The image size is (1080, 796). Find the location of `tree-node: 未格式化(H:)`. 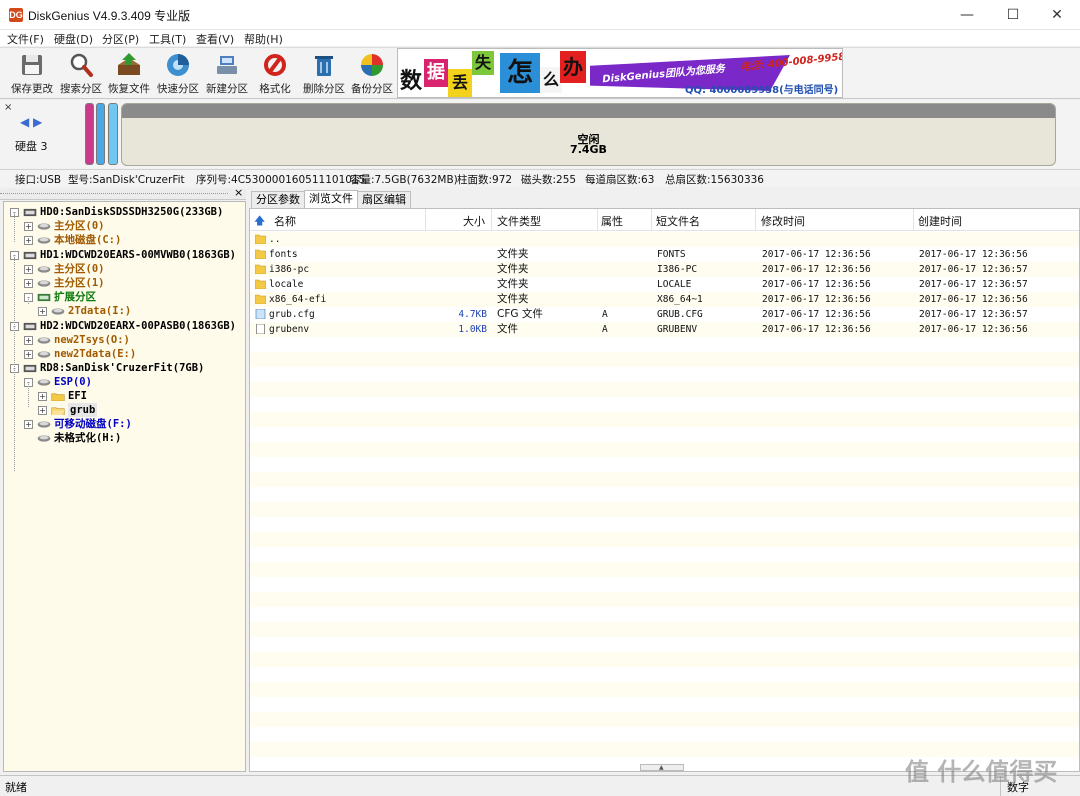

tree-node: 未格式化(H:) is located at coordinates (87, 438).